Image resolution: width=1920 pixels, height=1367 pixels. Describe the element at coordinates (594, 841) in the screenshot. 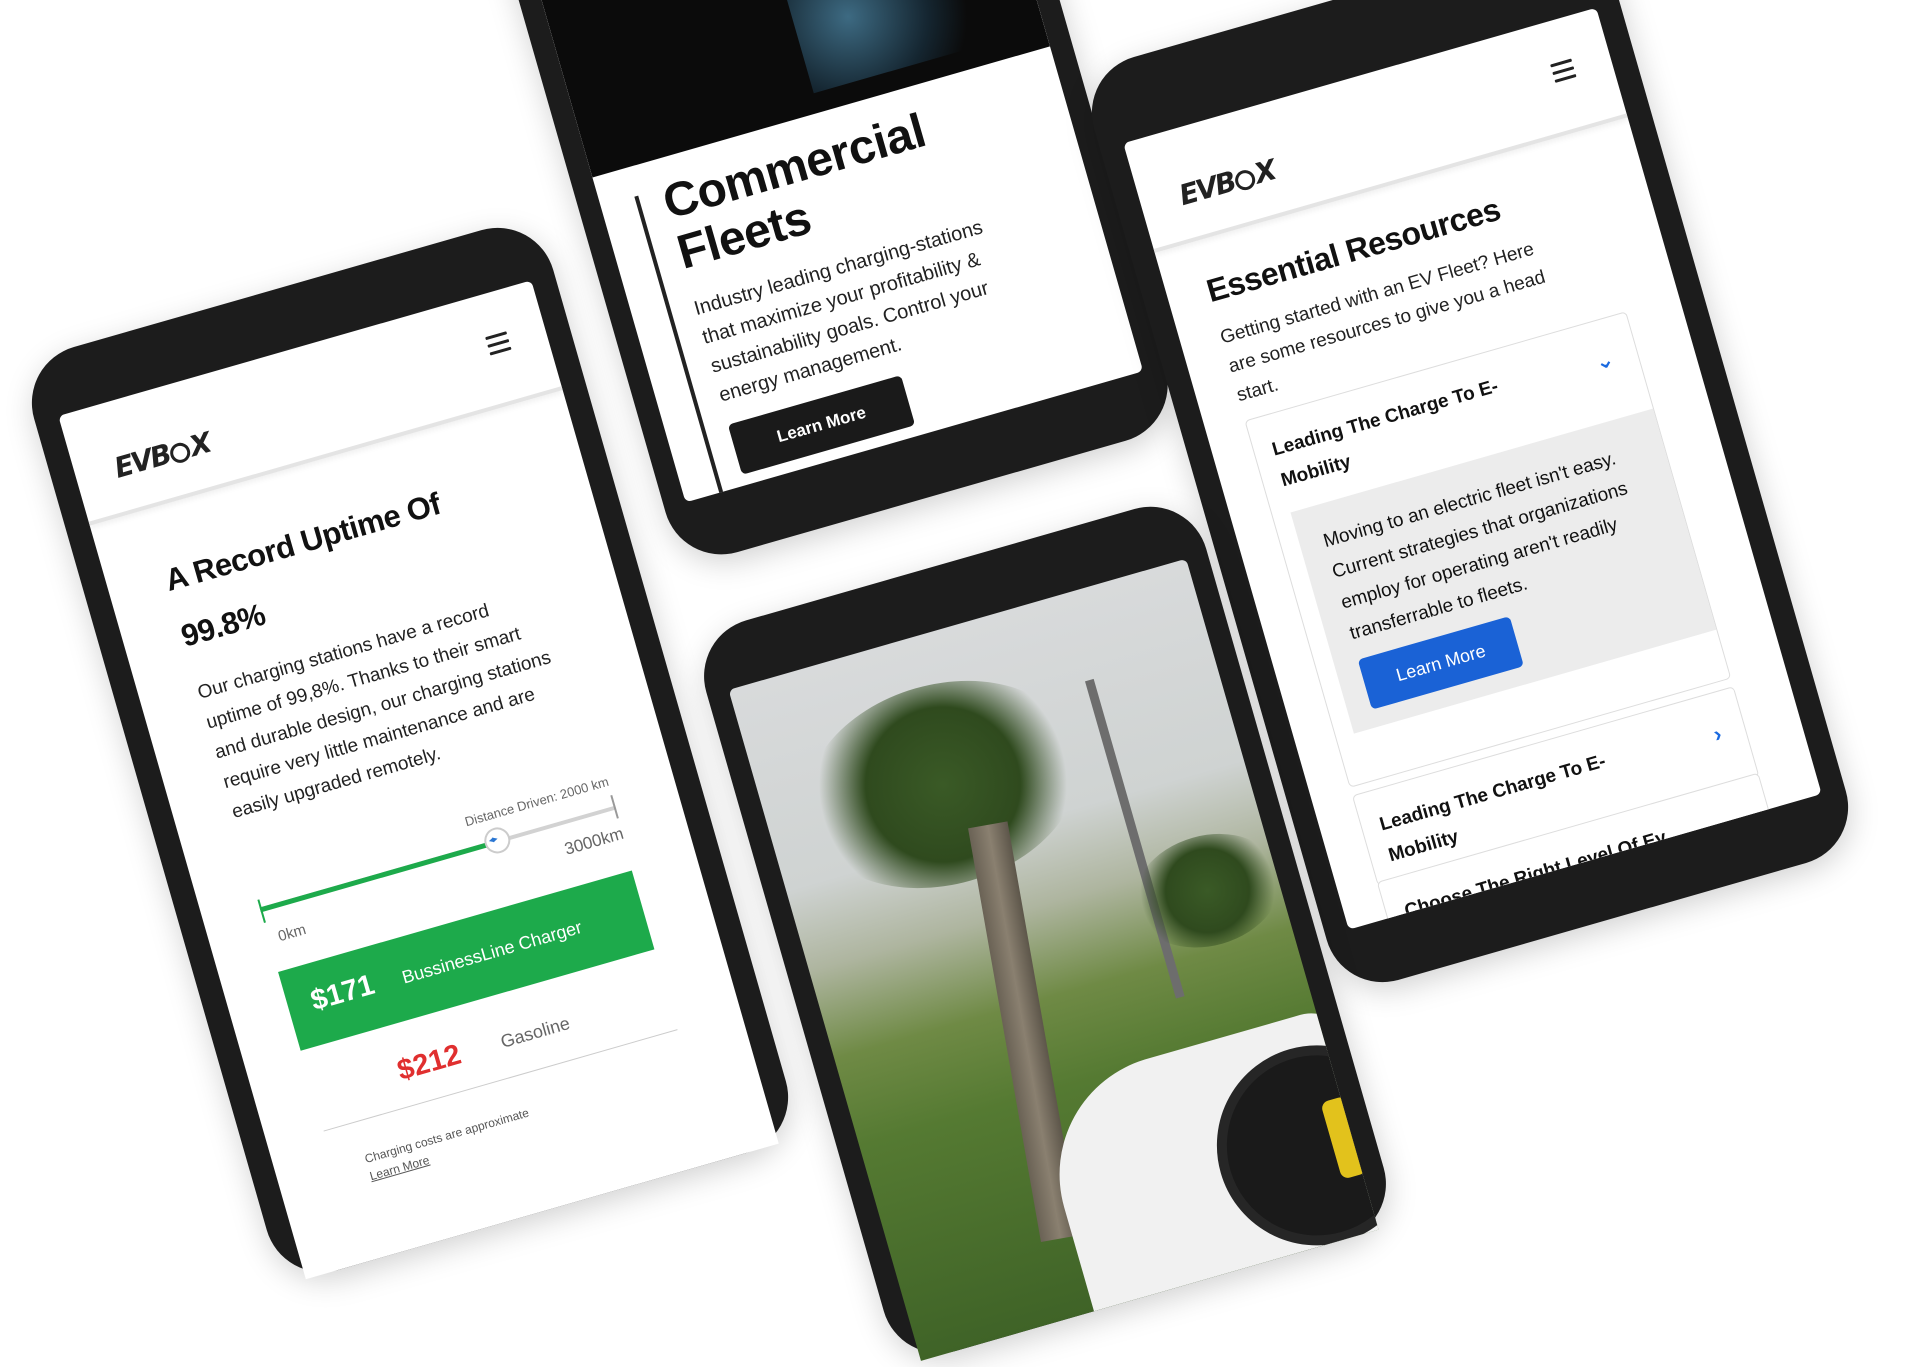

I see `slider-max-label: 3000km` at that location.